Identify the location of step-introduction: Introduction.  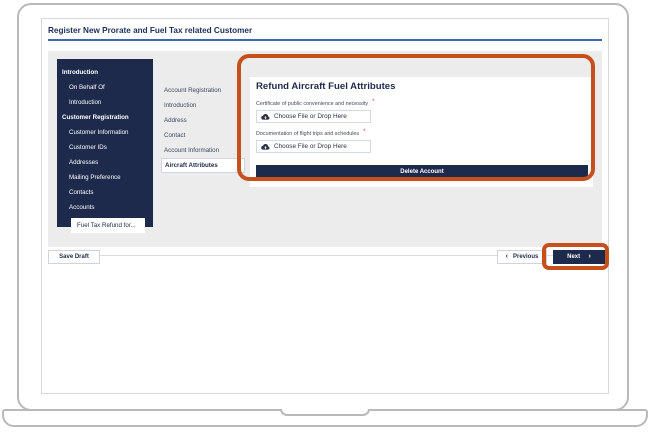
(203, 105).